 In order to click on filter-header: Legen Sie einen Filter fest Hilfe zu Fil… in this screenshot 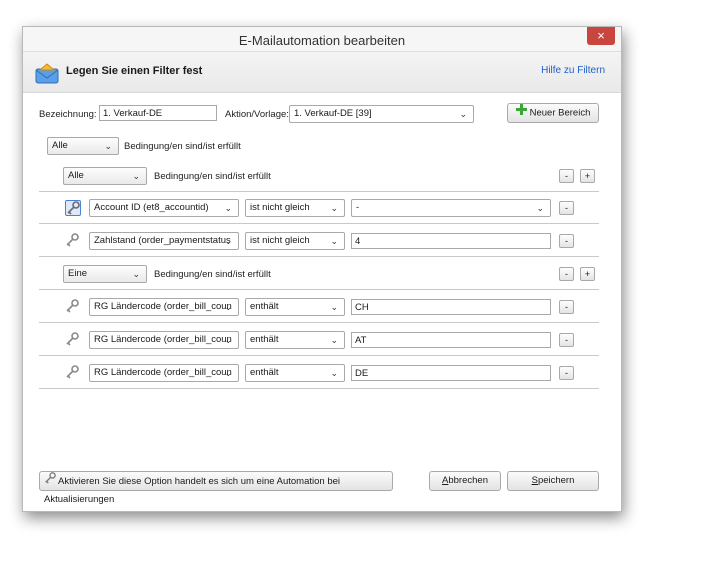, I will do `click(322, 72)`.